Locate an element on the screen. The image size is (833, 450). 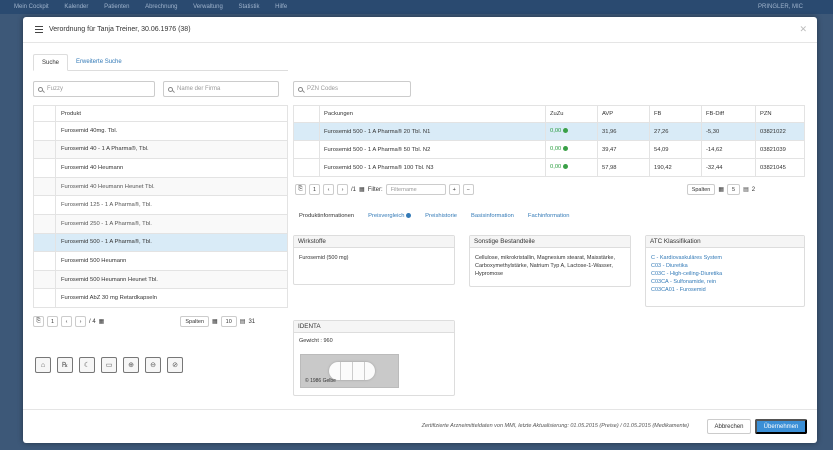
panel-title: IDENTA is located at coordinates (374, 327).